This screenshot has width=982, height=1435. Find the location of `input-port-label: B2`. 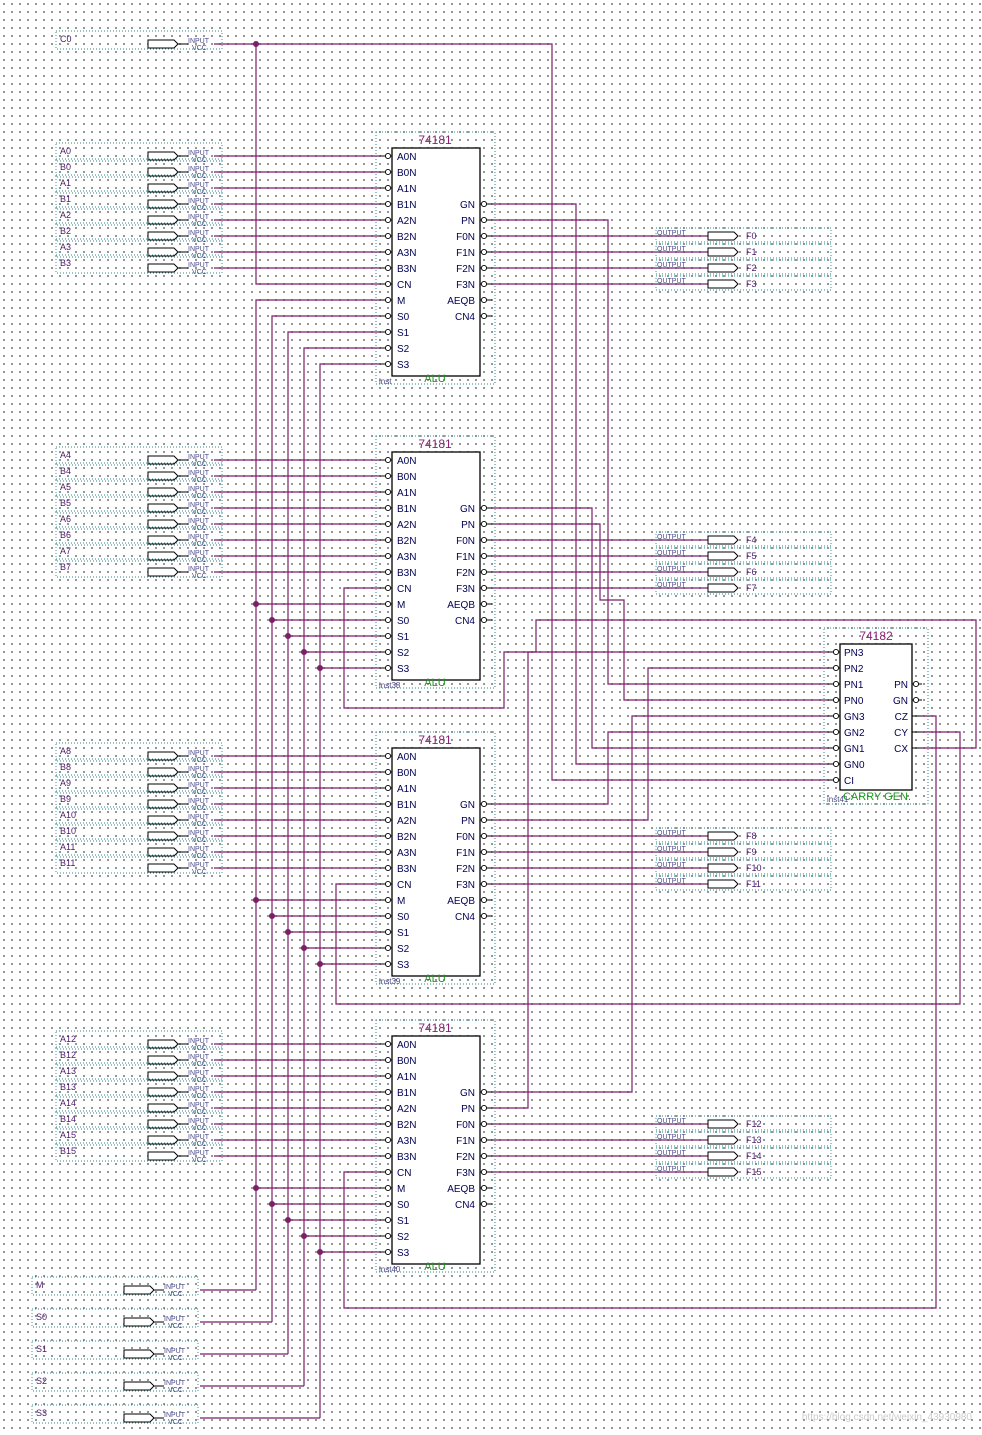

input-port-label: B2 is located at coordinates (65, 231).